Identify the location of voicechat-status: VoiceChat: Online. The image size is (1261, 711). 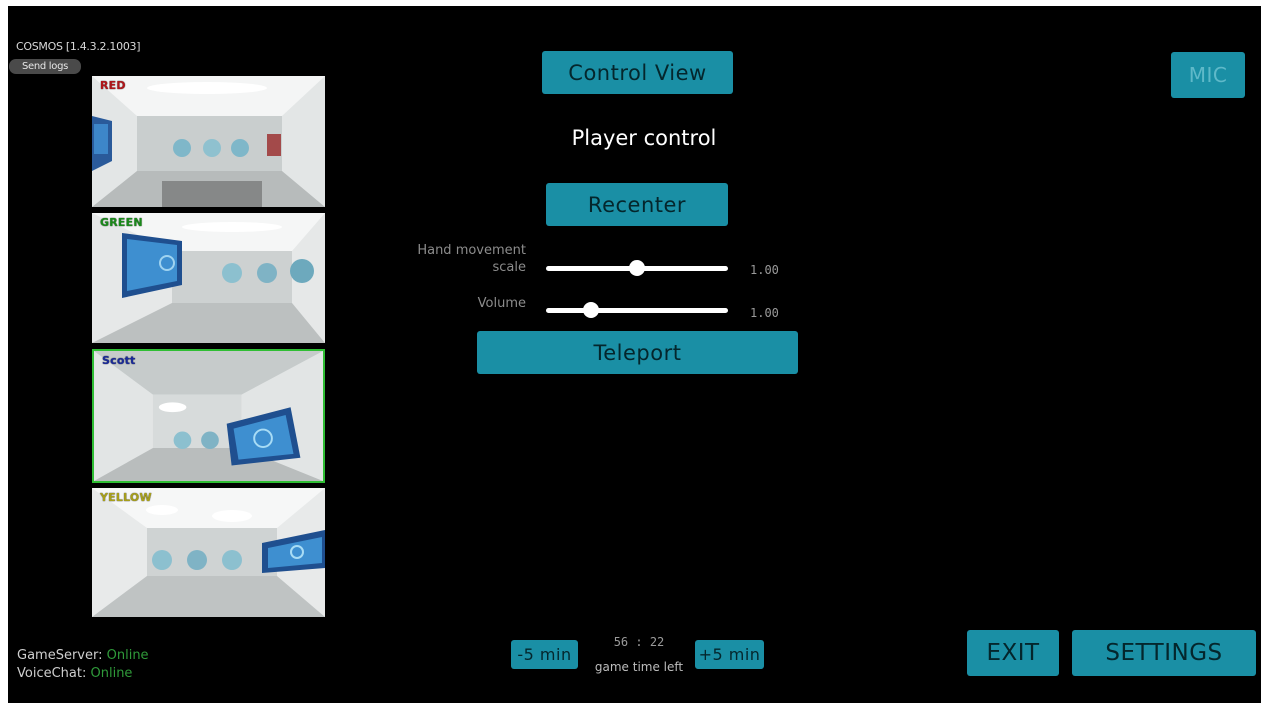
(83, 674).